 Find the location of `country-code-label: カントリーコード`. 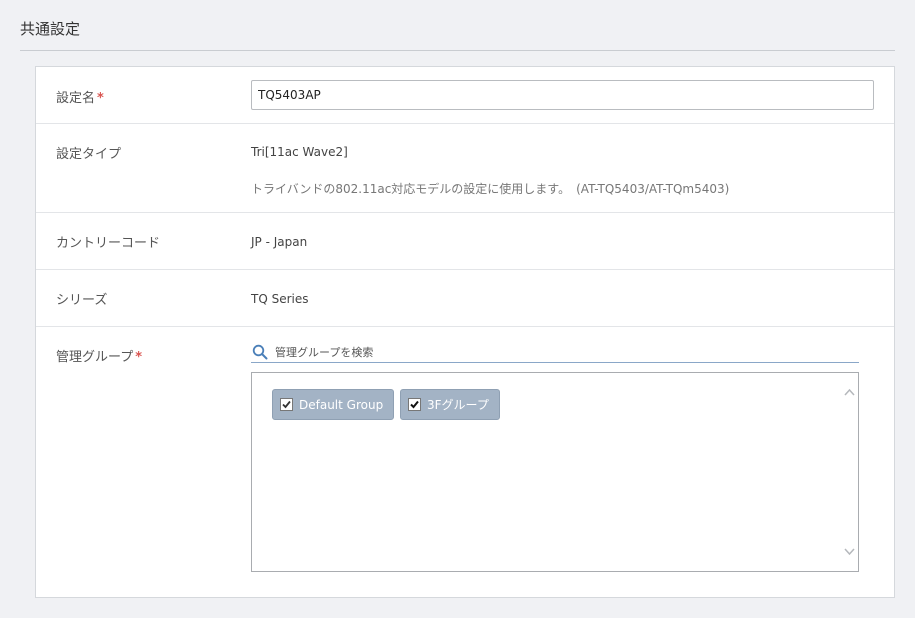

country-code-label: カントリーコード is located at coordinates (108, 243).